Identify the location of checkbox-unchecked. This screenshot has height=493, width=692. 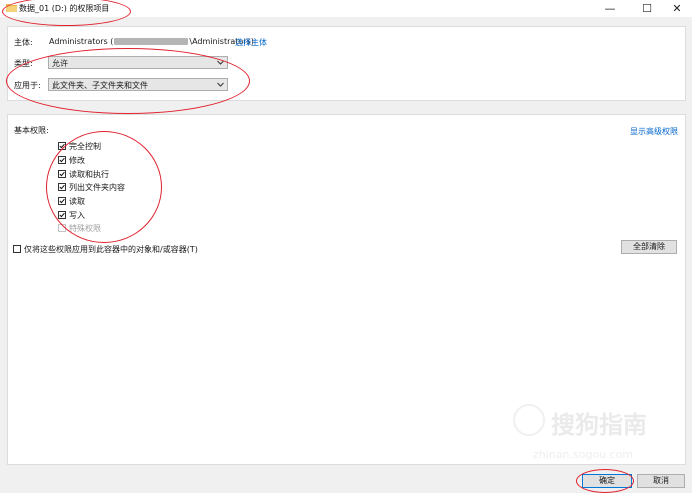
(17, 249).